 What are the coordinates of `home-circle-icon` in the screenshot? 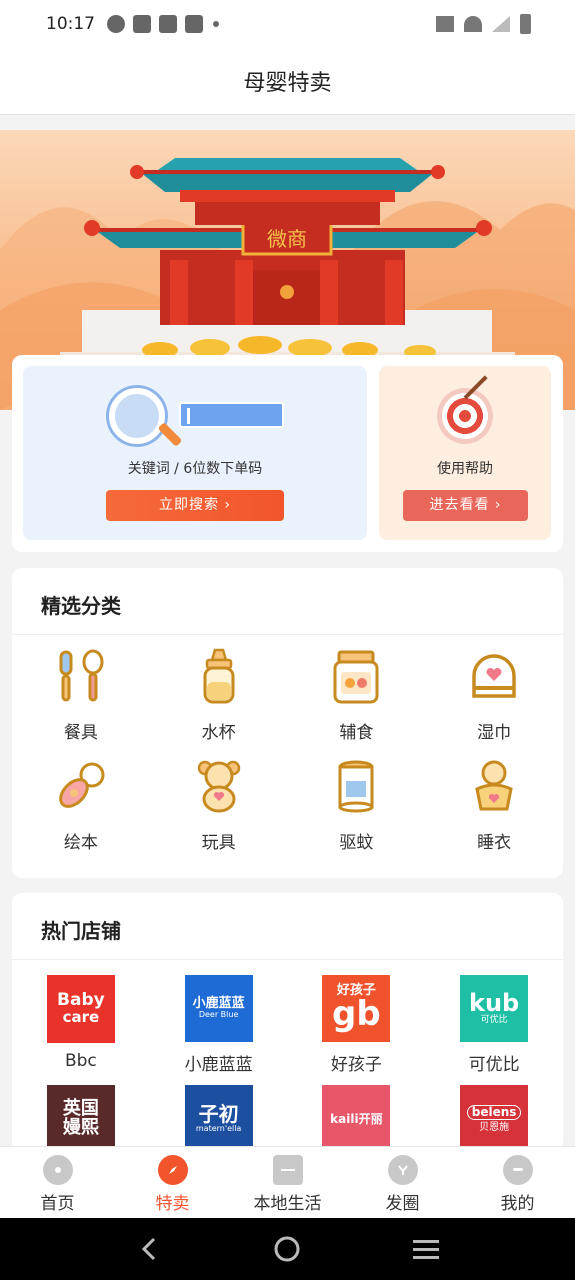 It's located at (287, 1249).